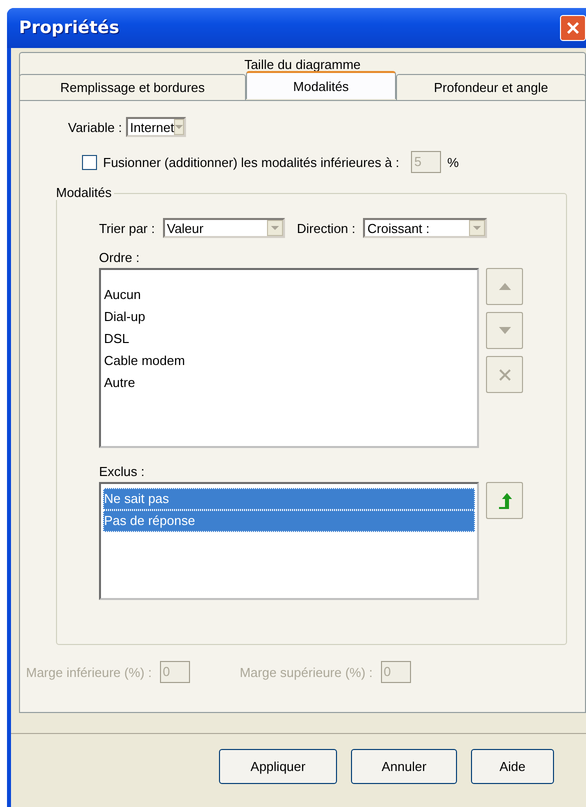 This screenshot has width=586, height=807. Describe the element at coordinates (453, 162) in the screenshot. I see `percent-label: %` at that location.